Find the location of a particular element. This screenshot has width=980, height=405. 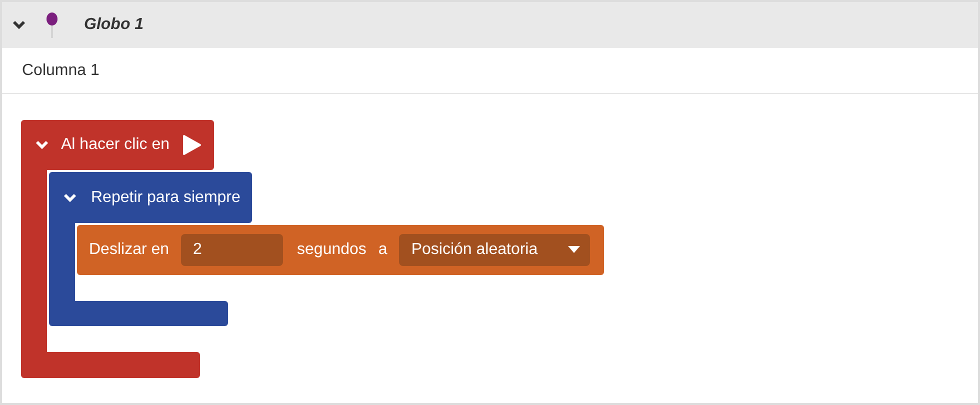

sprite-name: Globo 1 is located at coordinates (114, 25).